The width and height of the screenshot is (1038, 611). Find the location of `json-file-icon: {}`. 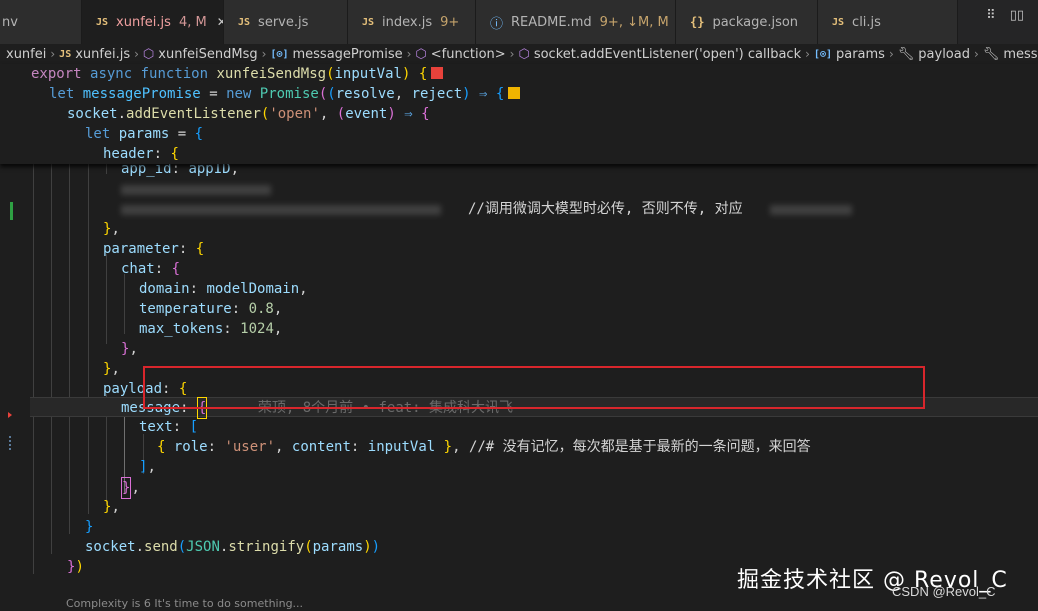

json-file-icon: {} is located at coordinates (697, 22).